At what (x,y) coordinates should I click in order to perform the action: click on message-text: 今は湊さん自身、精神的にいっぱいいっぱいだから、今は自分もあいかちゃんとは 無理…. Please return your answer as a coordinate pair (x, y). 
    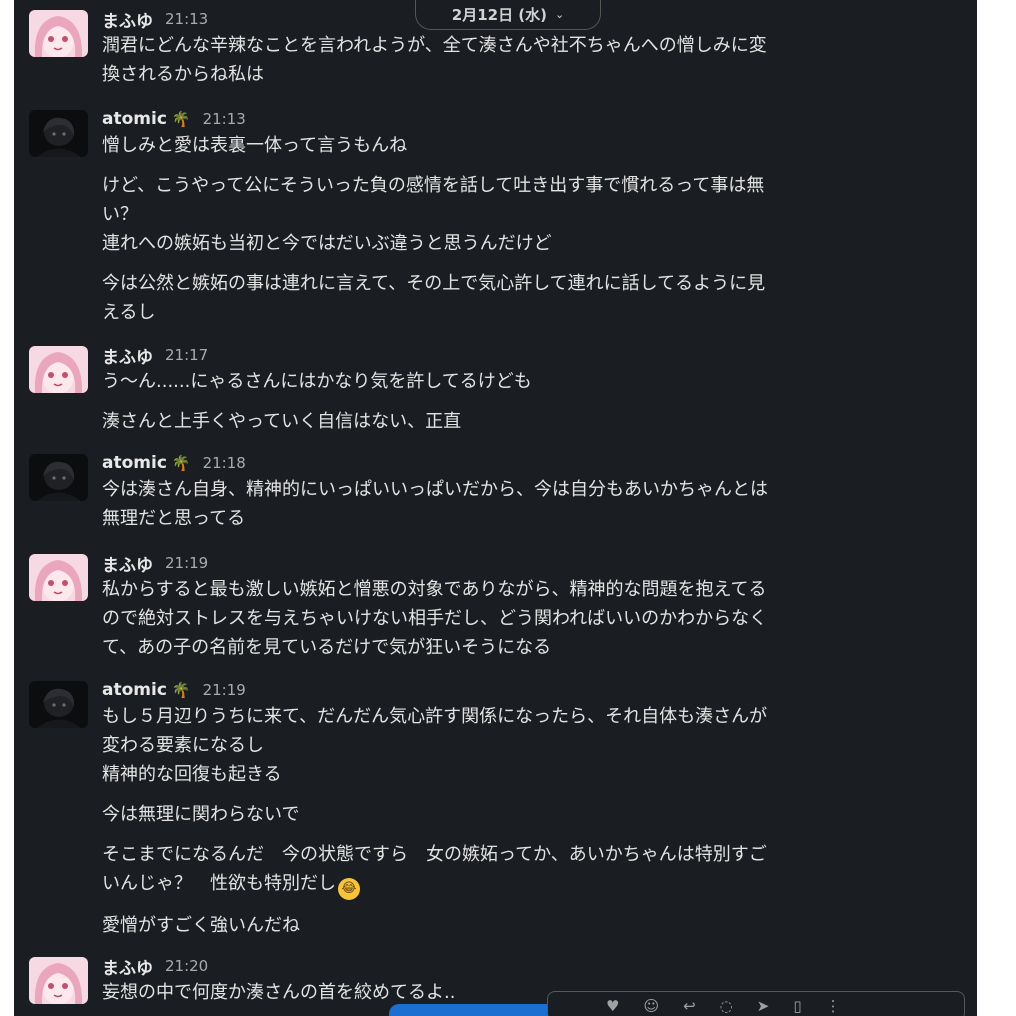
    Looking at the image, I should click on (532, 504).